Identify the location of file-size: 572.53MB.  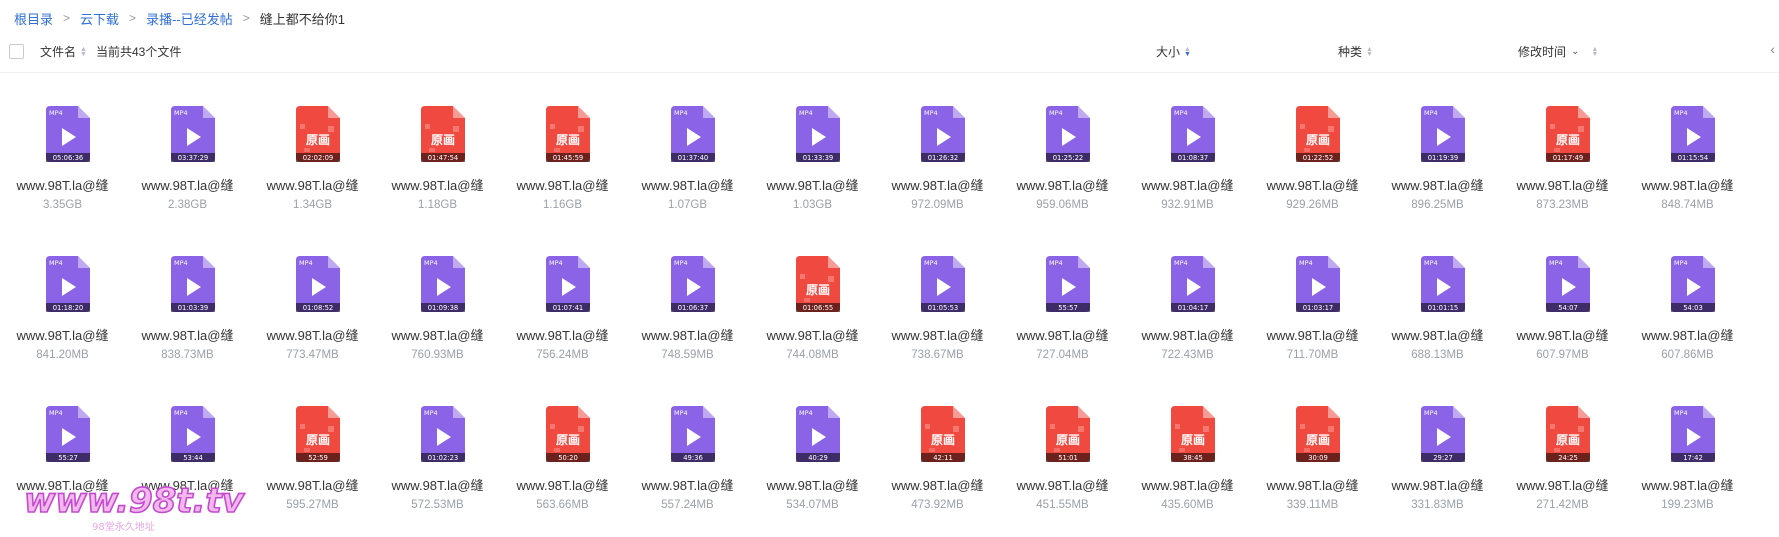
(437, 505).